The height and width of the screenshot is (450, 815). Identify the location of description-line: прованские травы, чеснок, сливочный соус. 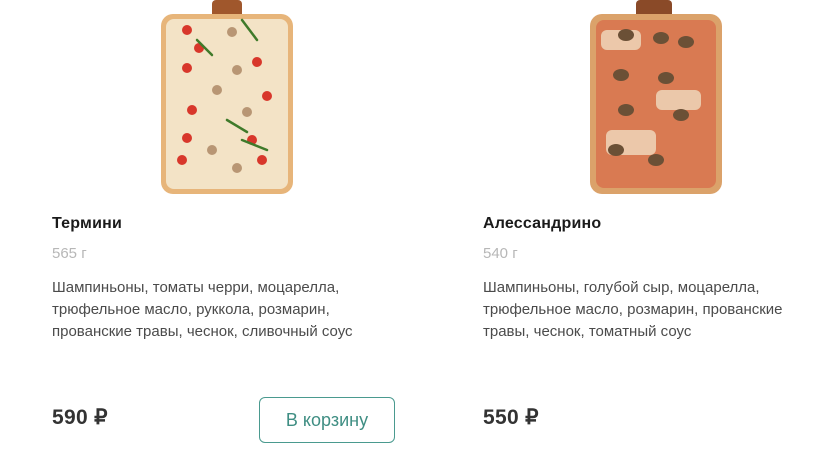
(202, 331).